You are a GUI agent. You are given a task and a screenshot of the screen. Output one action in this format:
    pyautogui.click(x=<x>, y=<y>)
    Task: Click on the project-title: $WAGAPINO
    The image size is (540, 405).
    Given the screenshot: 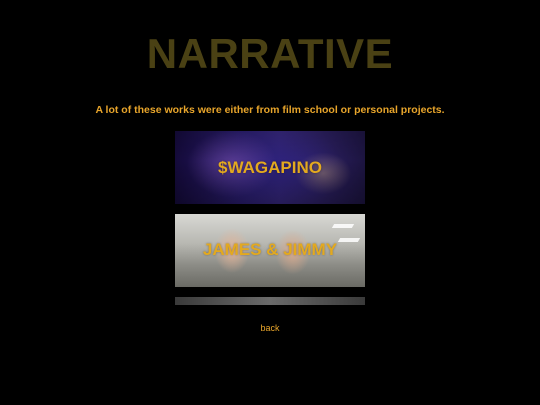 What is the action you would take?
    pyautogui.click(x=270, y=167)
    